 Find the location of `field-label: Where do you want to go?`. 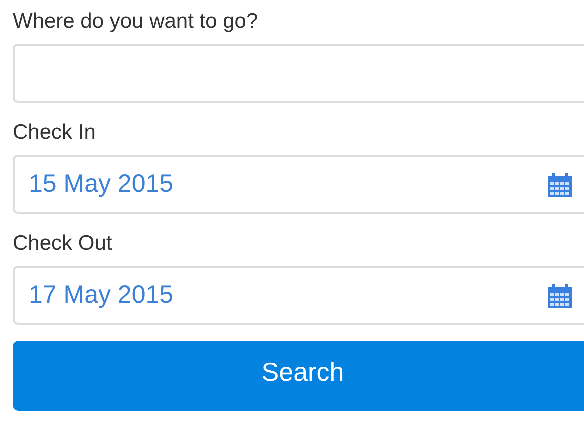

field-label: Where do you want to go? is located at coordinates (135, 22).